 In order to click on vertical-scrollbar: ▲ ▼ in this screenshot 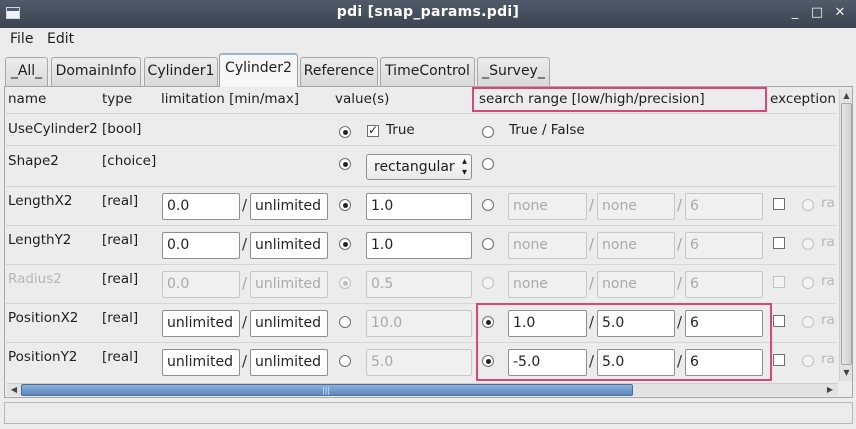, I will do `click(845, 235)`.